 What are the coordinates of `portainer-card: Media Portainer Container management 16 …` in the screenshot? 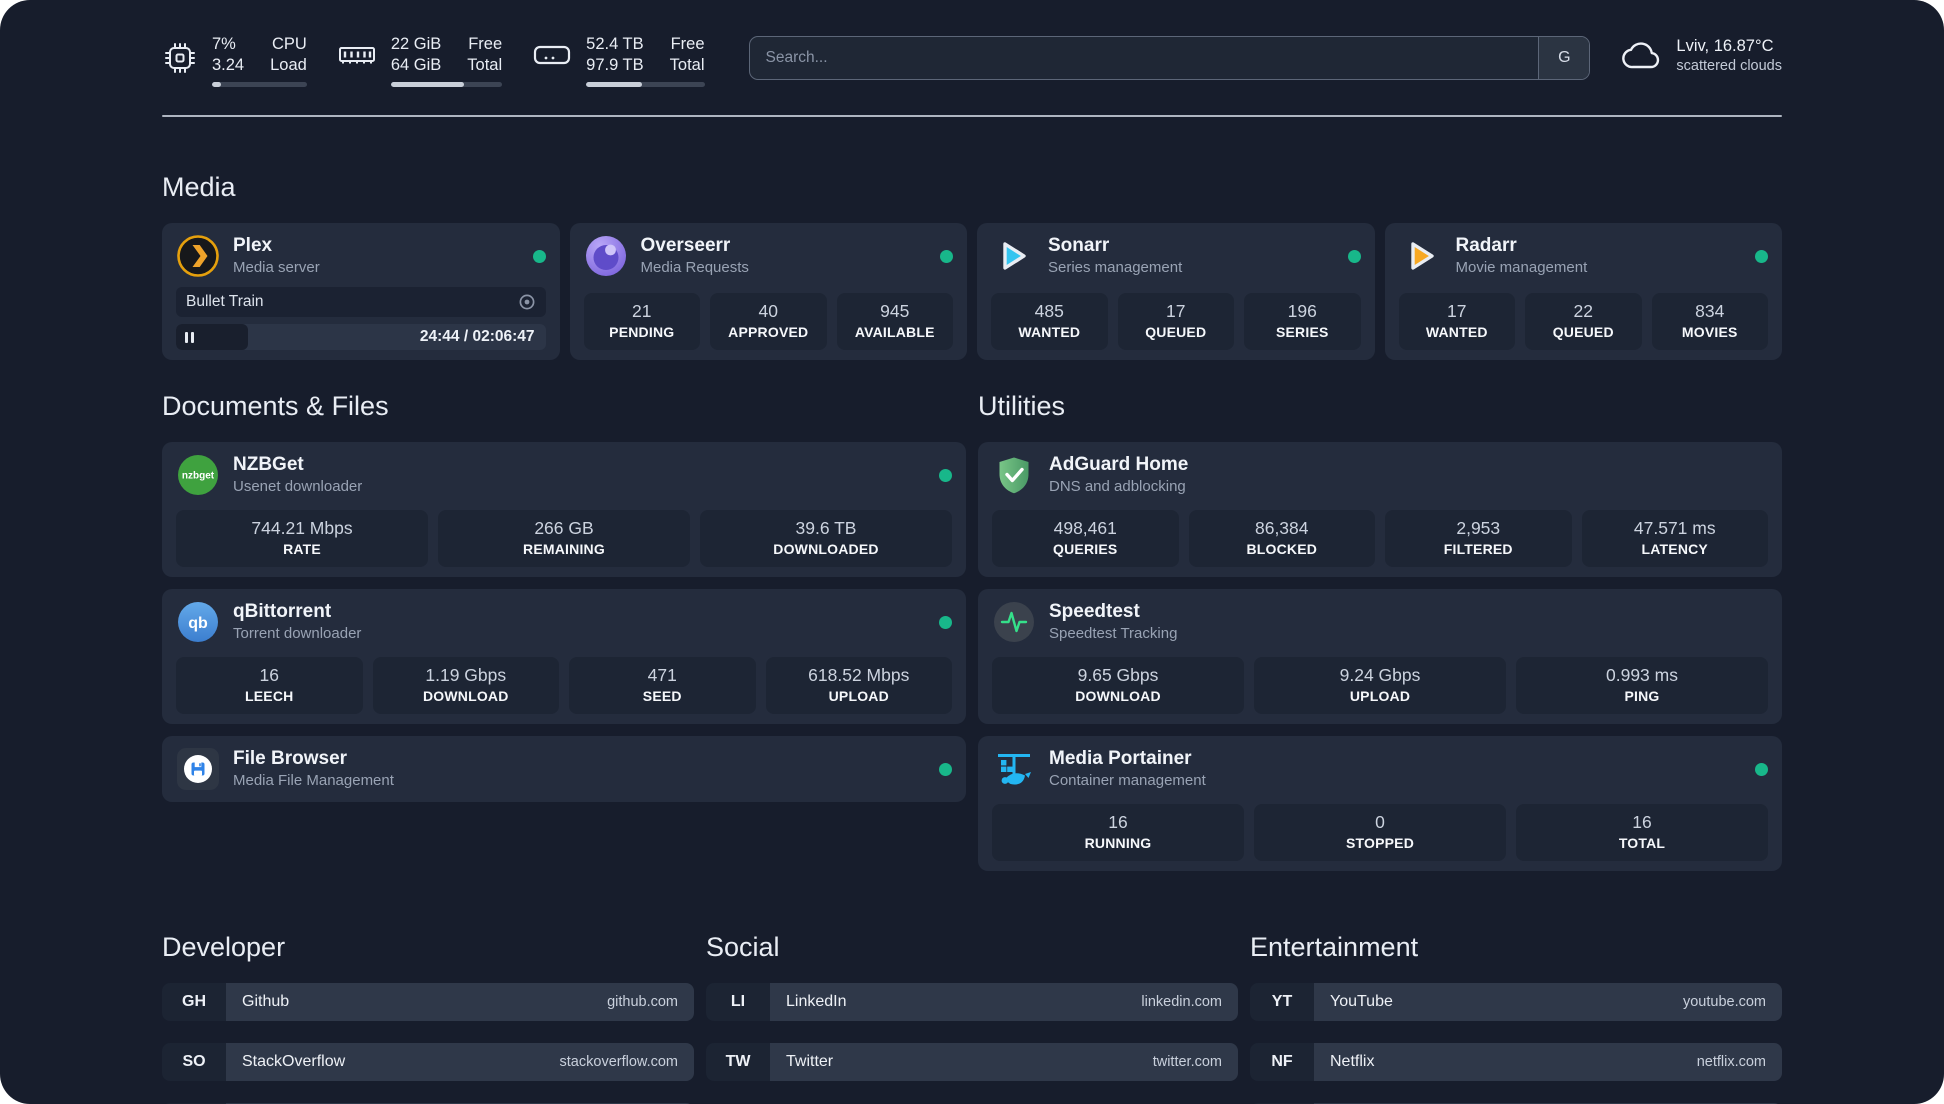 It's located at (1380, 803).